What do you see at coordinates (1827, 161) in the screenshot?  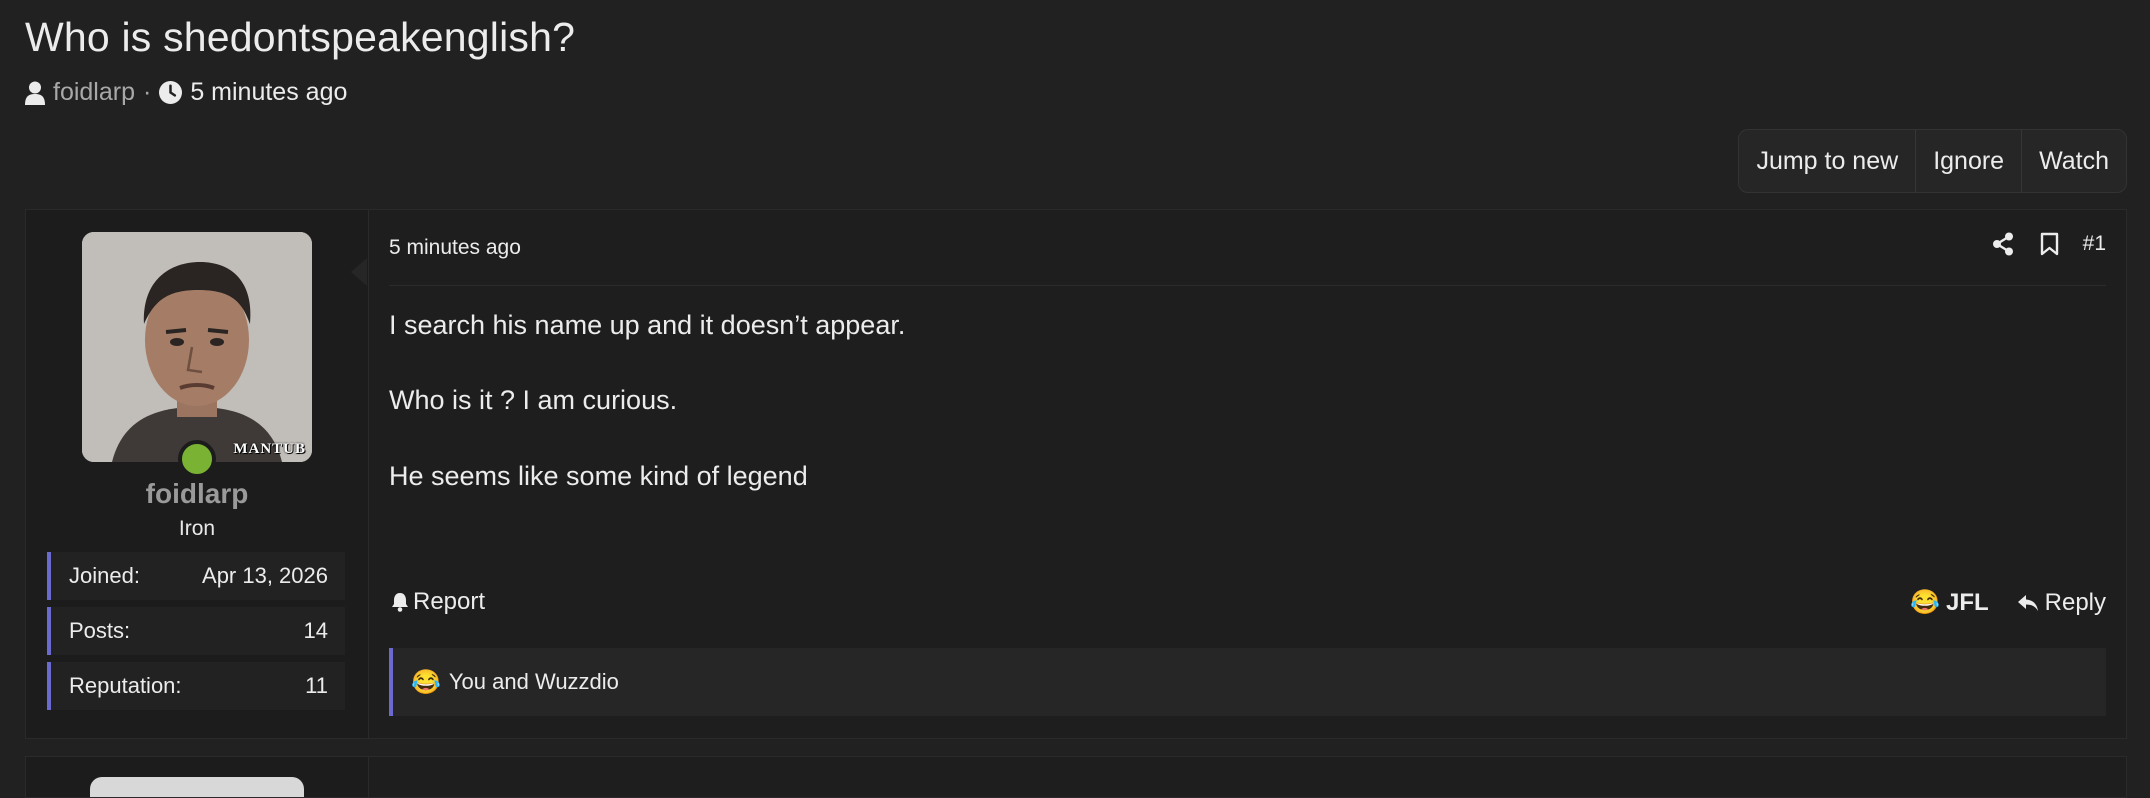 I see `jump-to-new-button: Jump to new` at bounding box center [1827, 161].